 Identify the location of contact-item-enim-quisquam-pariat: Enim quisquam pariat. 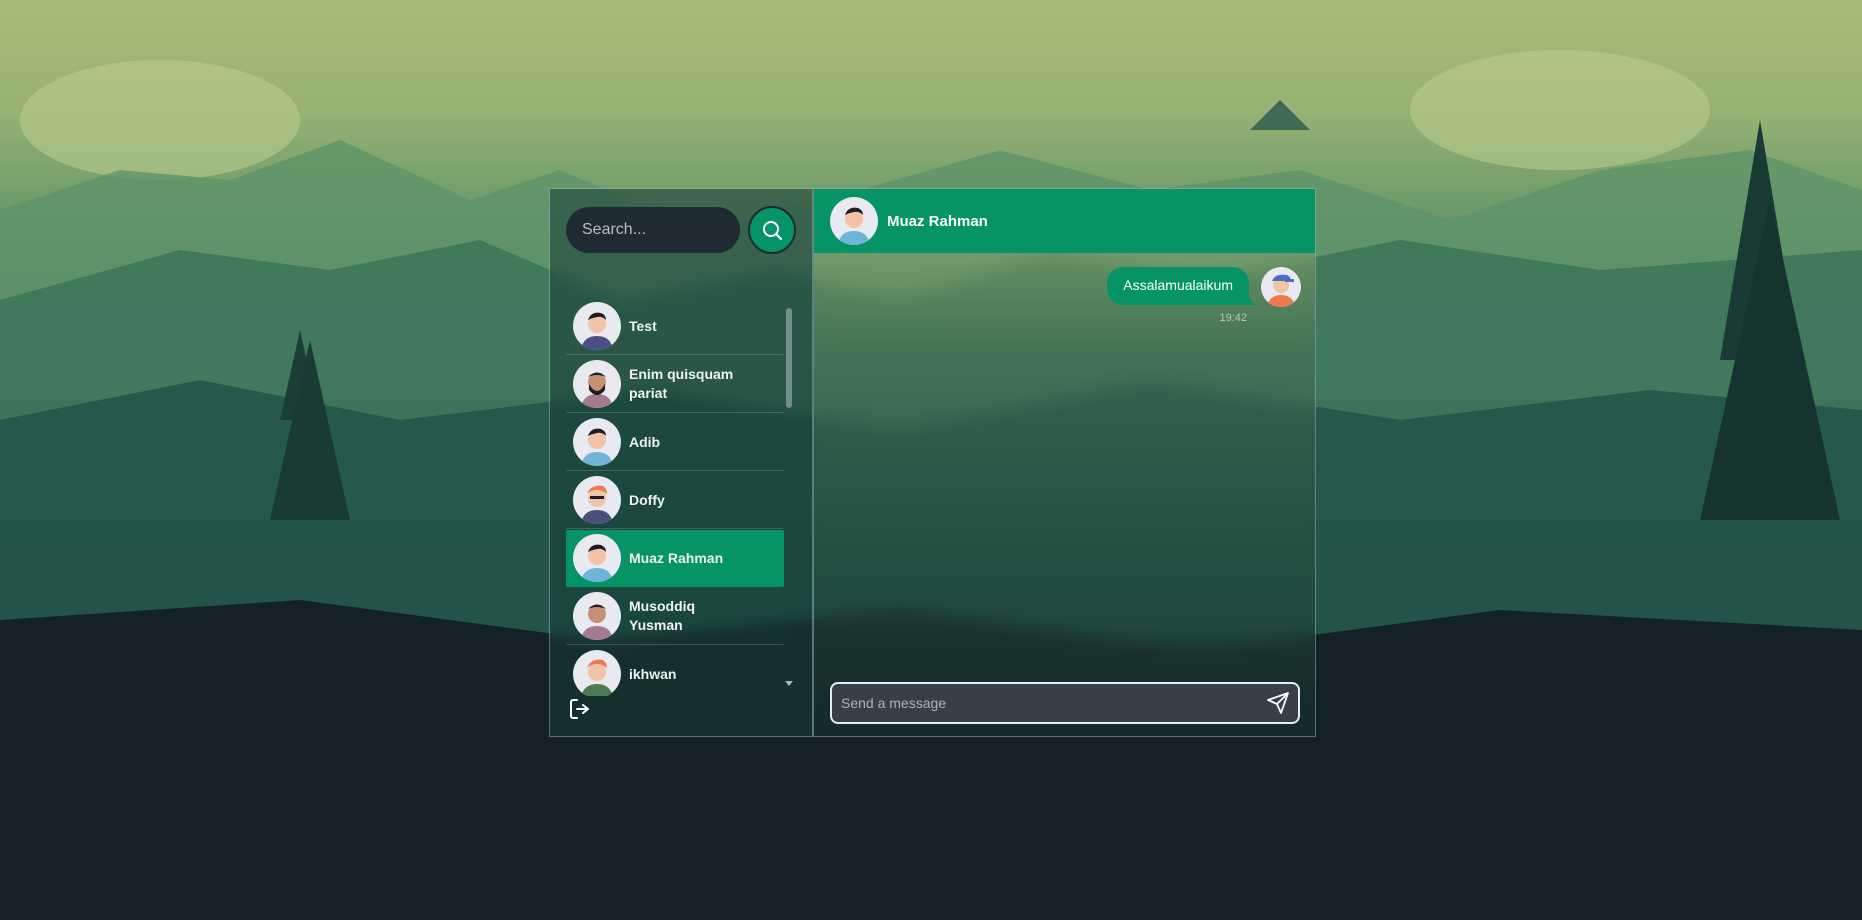
(675, 384).